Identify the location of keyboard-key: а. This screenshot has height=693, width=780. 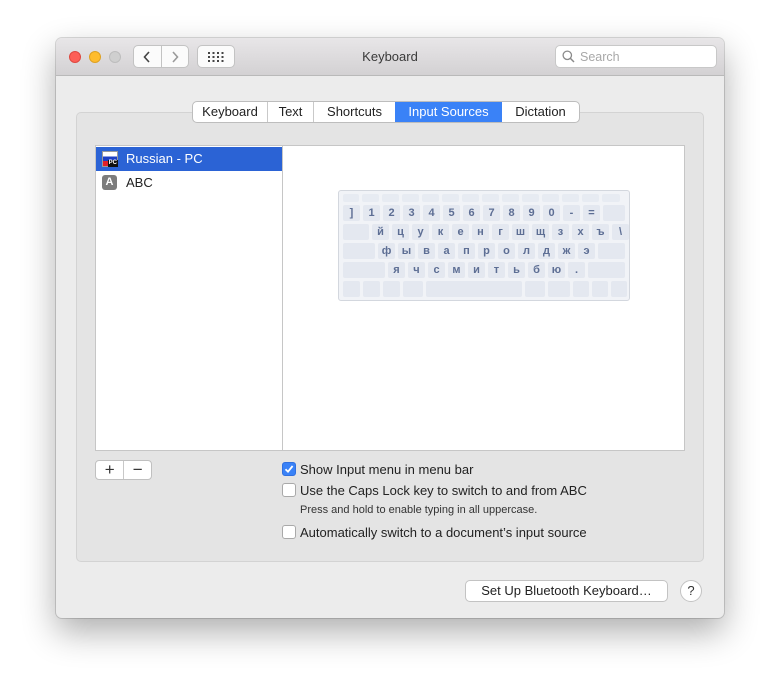
(446, 251).